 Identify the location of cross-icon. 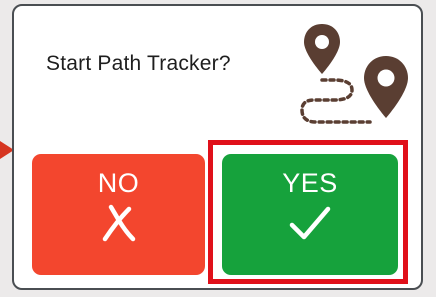
(118, 223).